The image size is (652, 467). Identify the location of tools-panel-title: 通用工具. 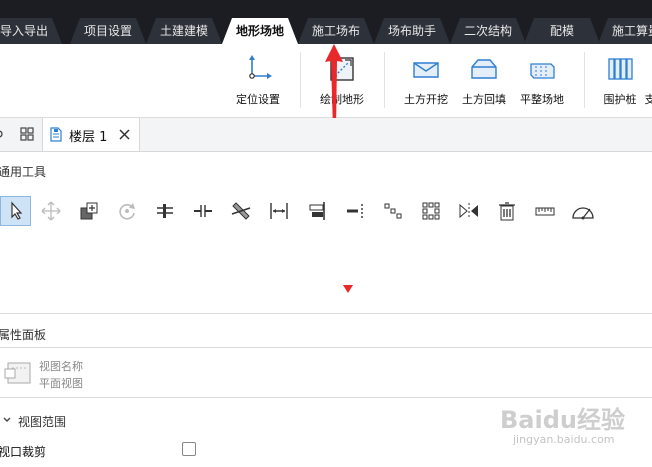
(23, 172).